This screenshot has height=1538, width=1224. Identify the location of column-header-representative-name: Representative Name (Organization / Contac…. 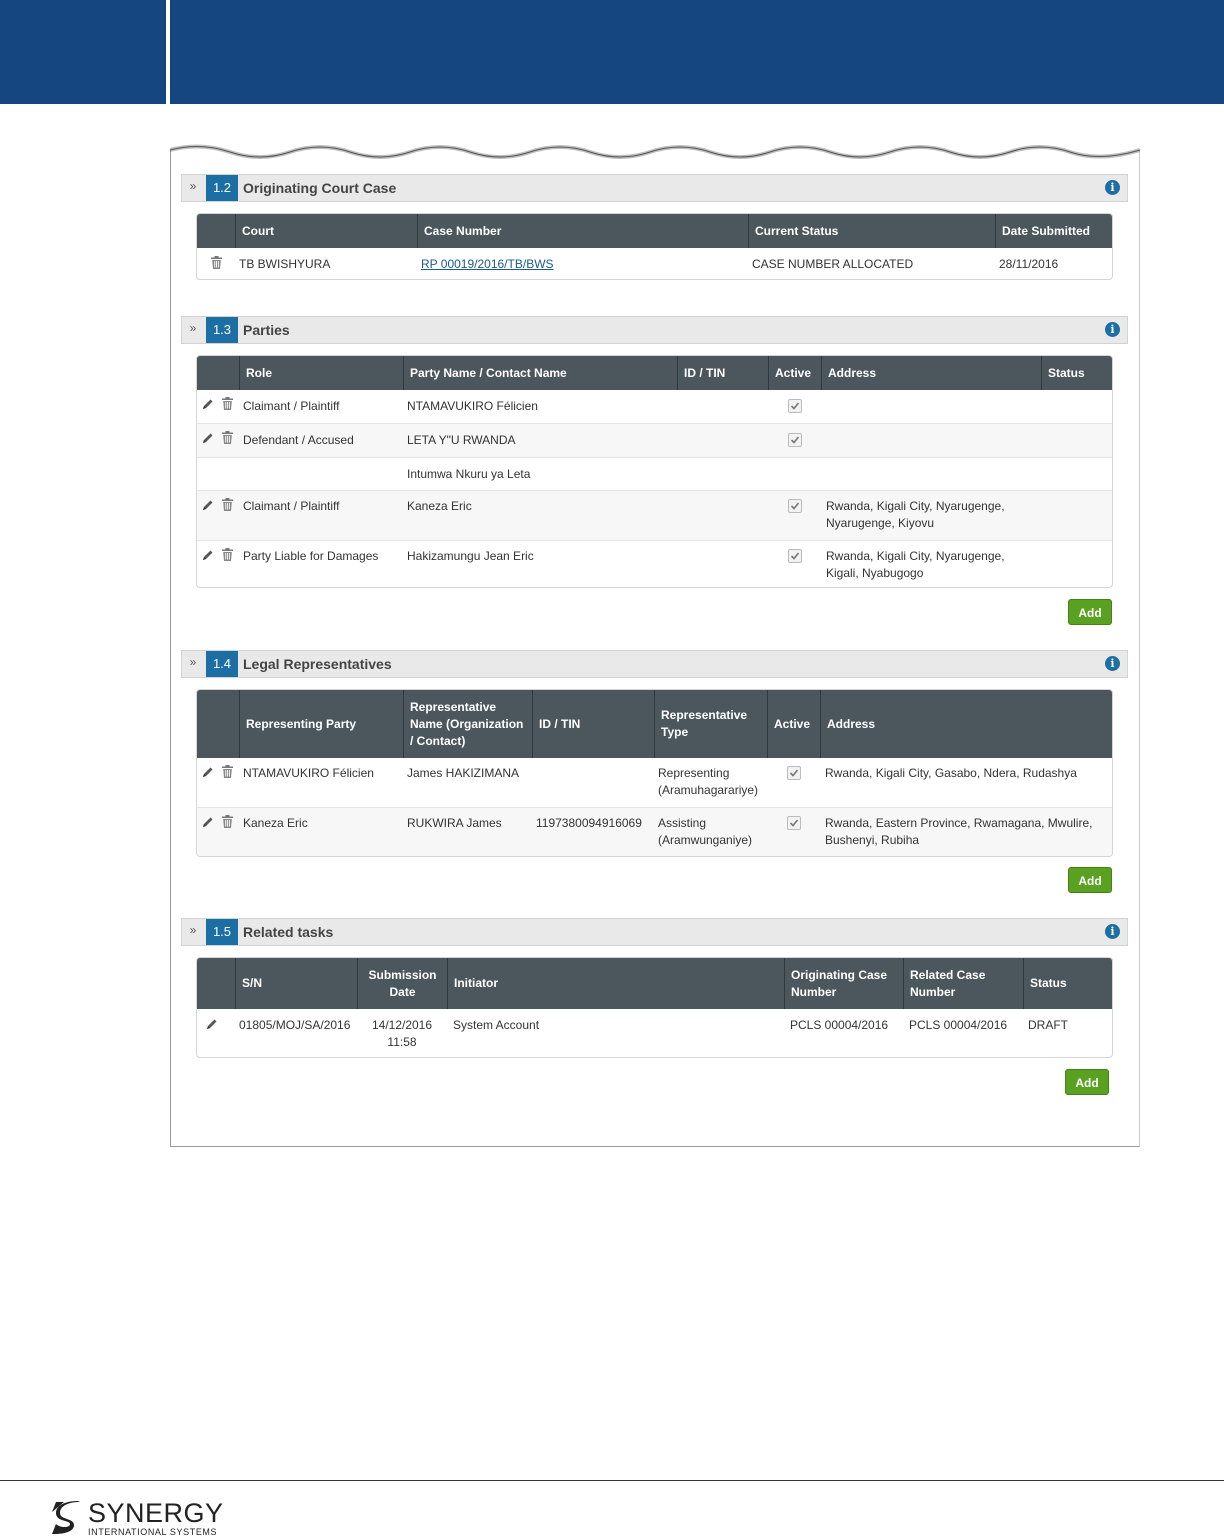
(467, 724).